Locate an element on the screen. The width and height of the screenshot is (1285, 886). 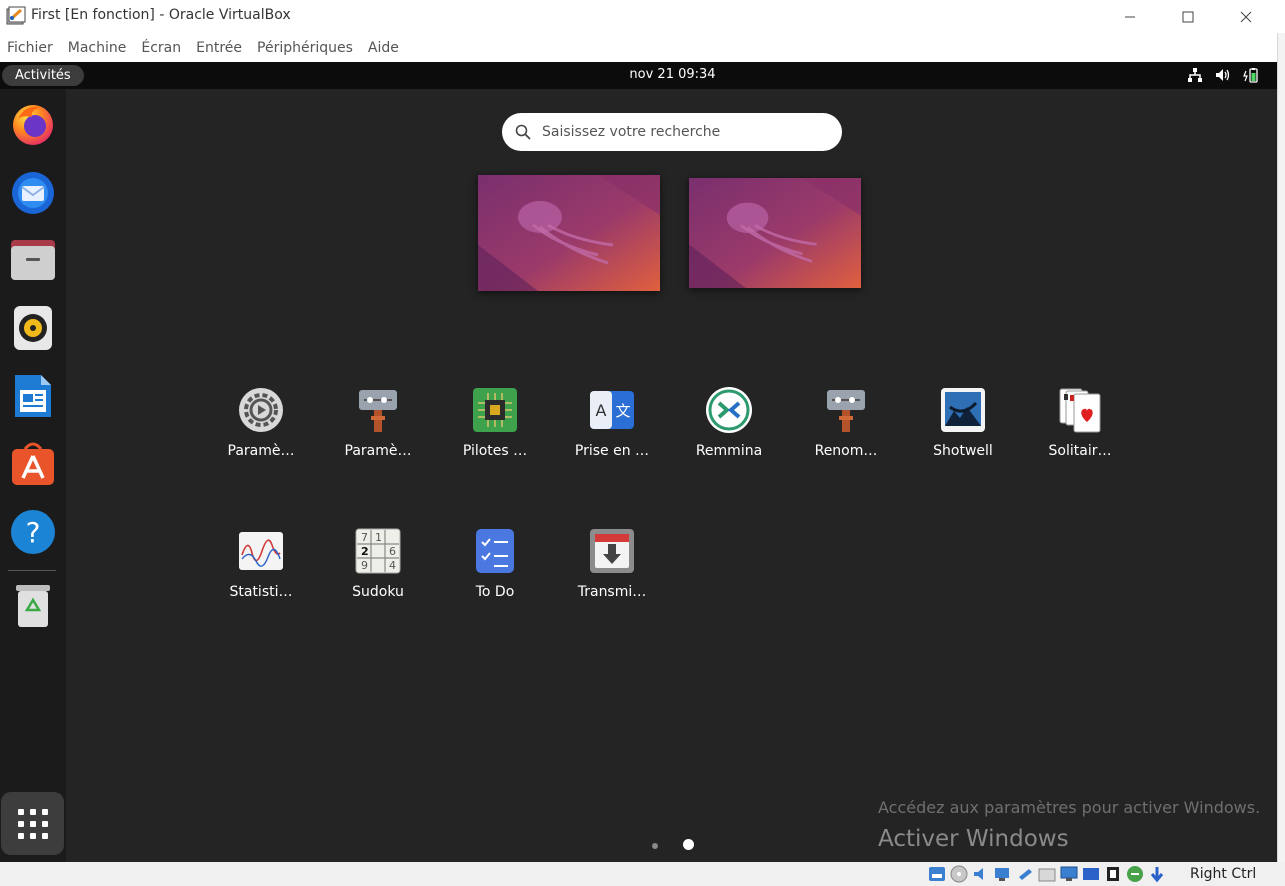
dock-files is located at coordinates (33, 260).